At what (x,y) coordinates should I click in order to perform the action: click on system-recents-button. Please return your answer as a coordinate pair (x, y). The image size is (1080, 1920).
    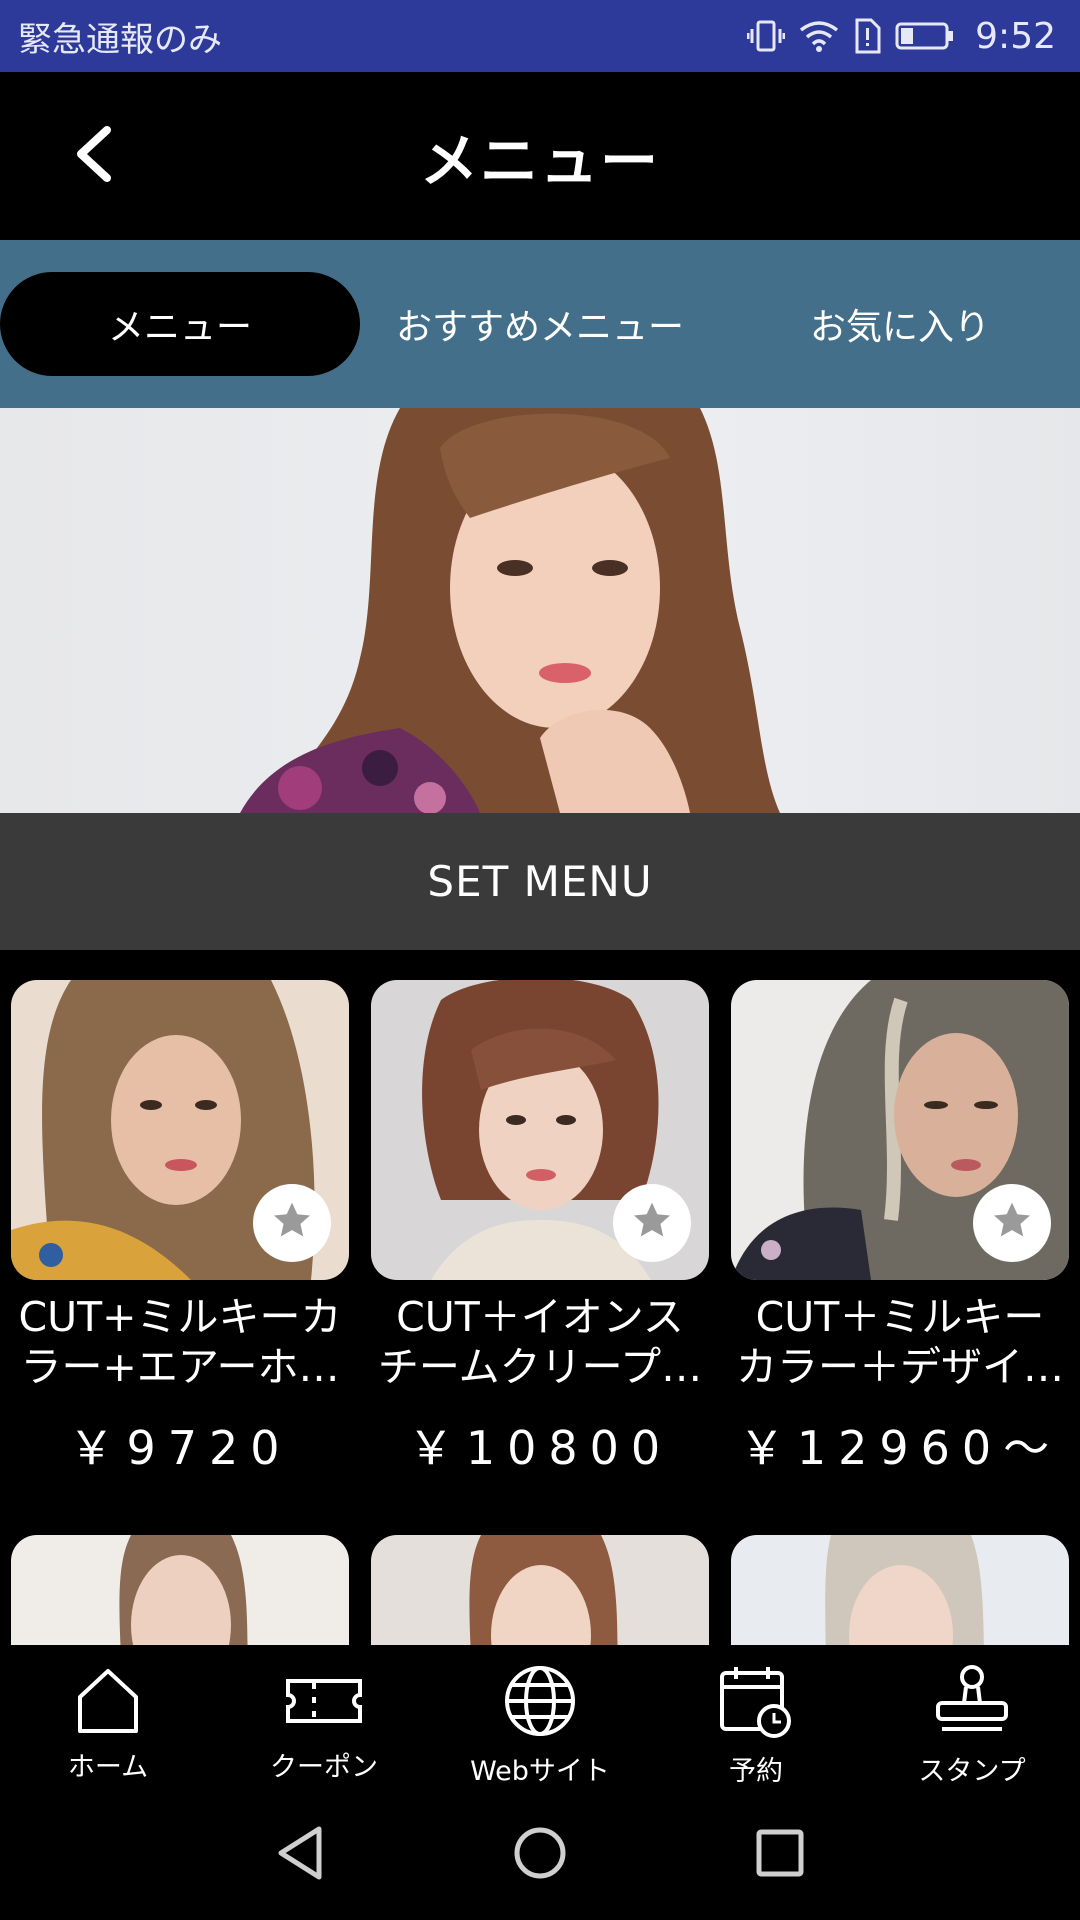
    Looking at the image, I should click on (780, 1855).